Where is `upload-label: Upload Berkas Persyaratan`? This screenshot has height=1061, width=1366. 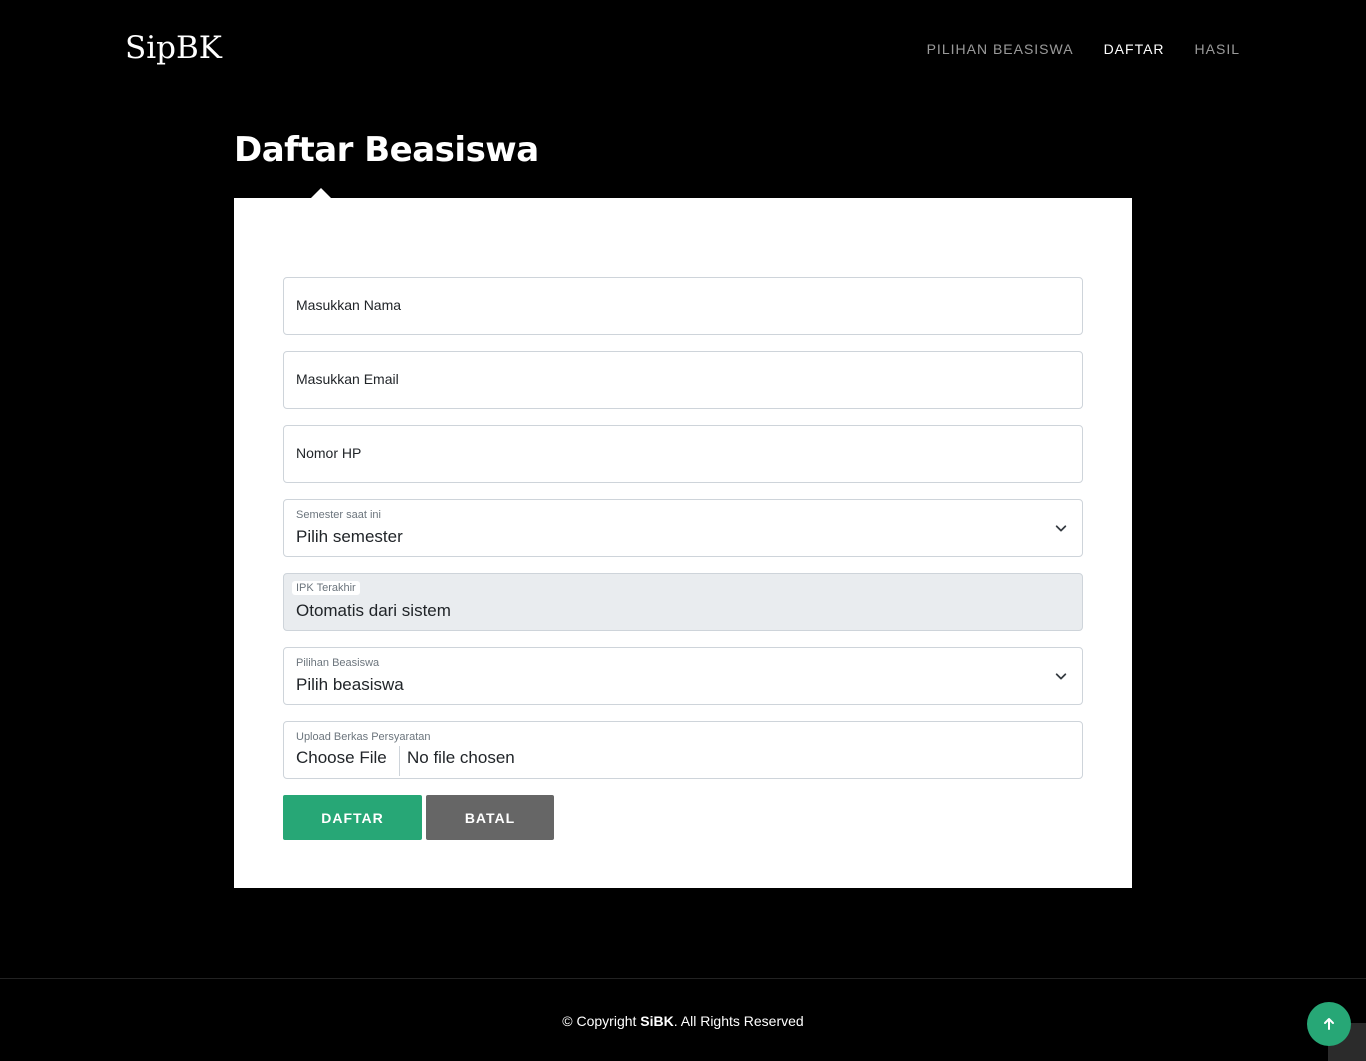 upload-label: Upload Berkas Persyaratan is located at coordinates (363, 737).